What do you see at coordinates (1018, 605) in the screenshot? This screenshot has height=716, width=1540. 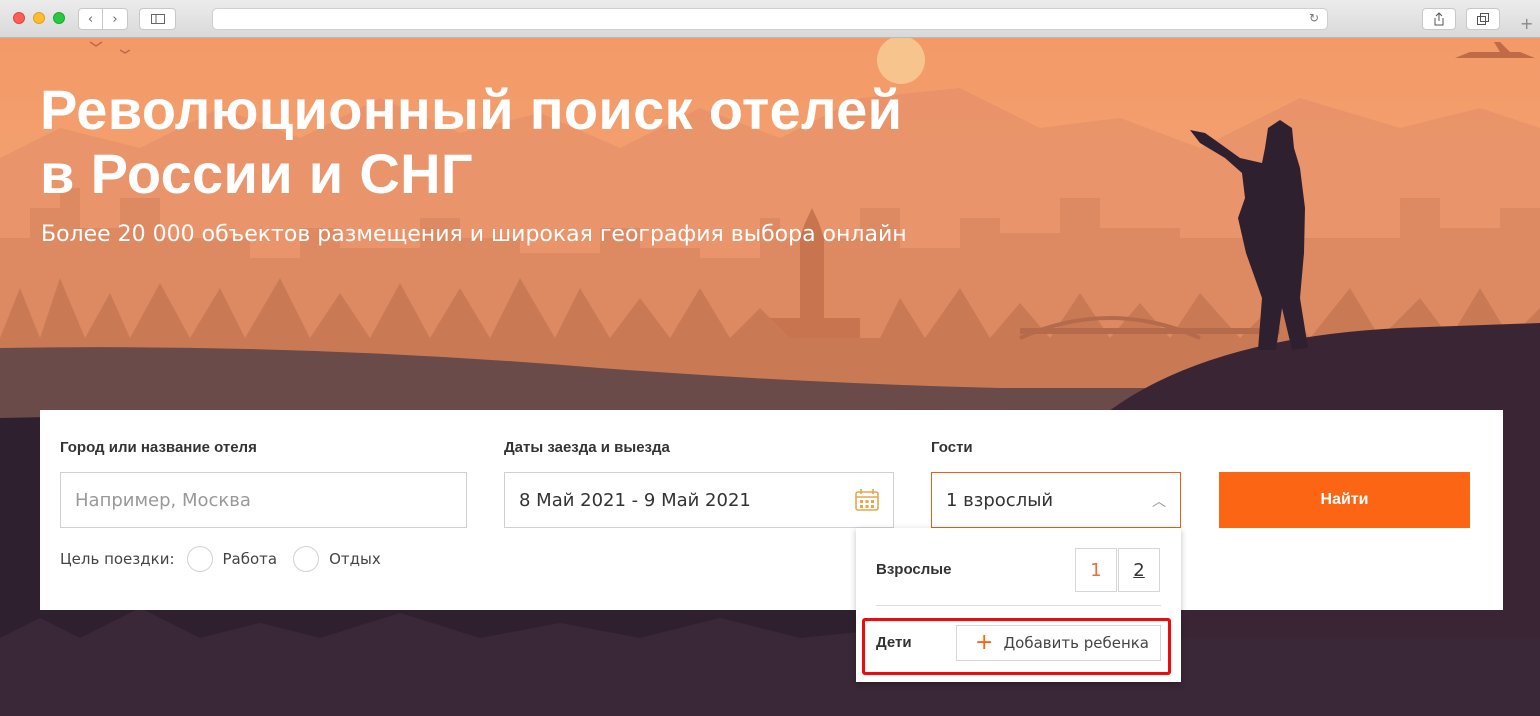 I see `divider` at bounding box center [1018, 605].